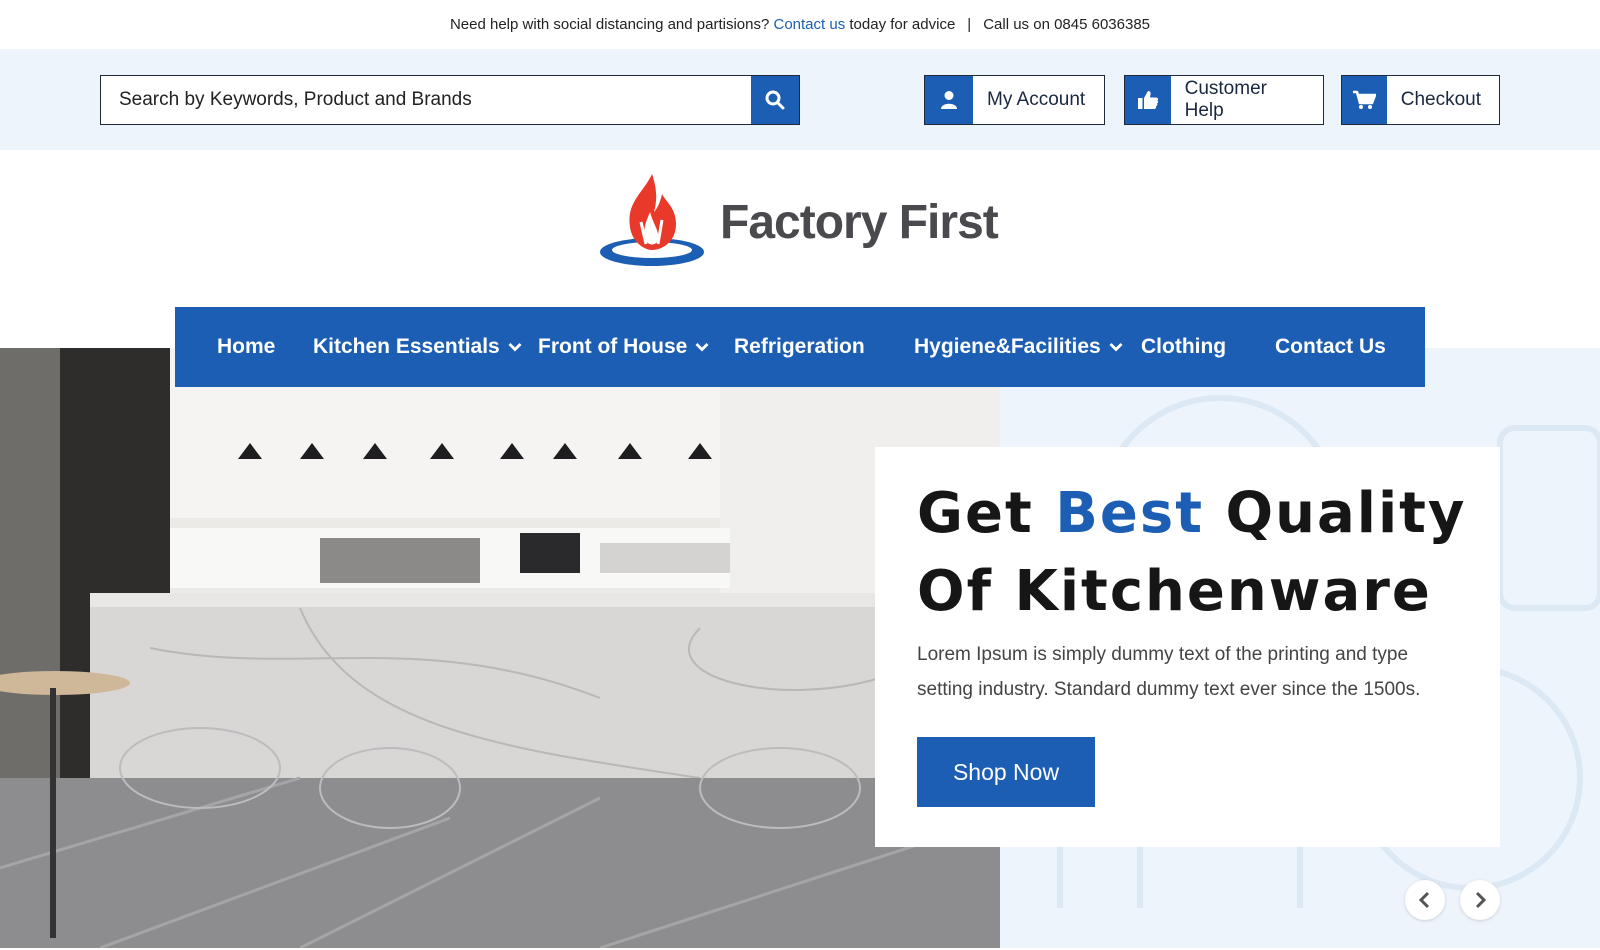 This screenshot has height=950, width=1600. What do you see at coordinates (1197, 553) in the screenshot?
I see `hero-title: Get Best Quality Of Kitchenware` at bounding box center [1197, 553].